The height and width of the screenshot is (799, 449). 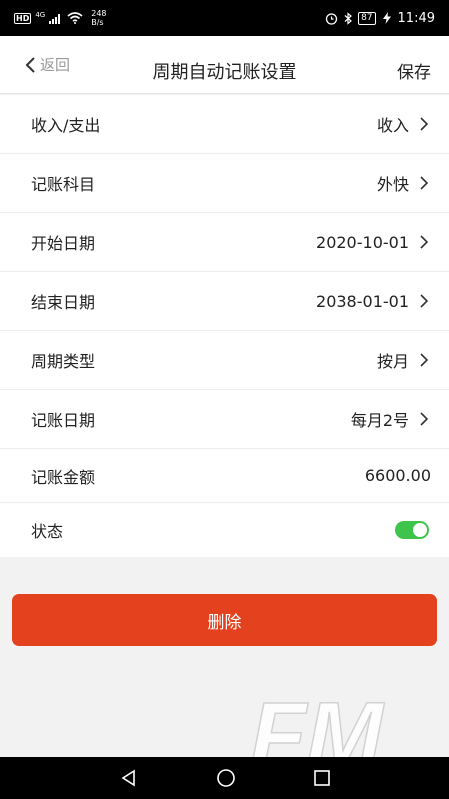 What do you see at coordinates (63, 243) in the screenshot?
I see `row-label: 开始日期` at bounding box center [63, 243].